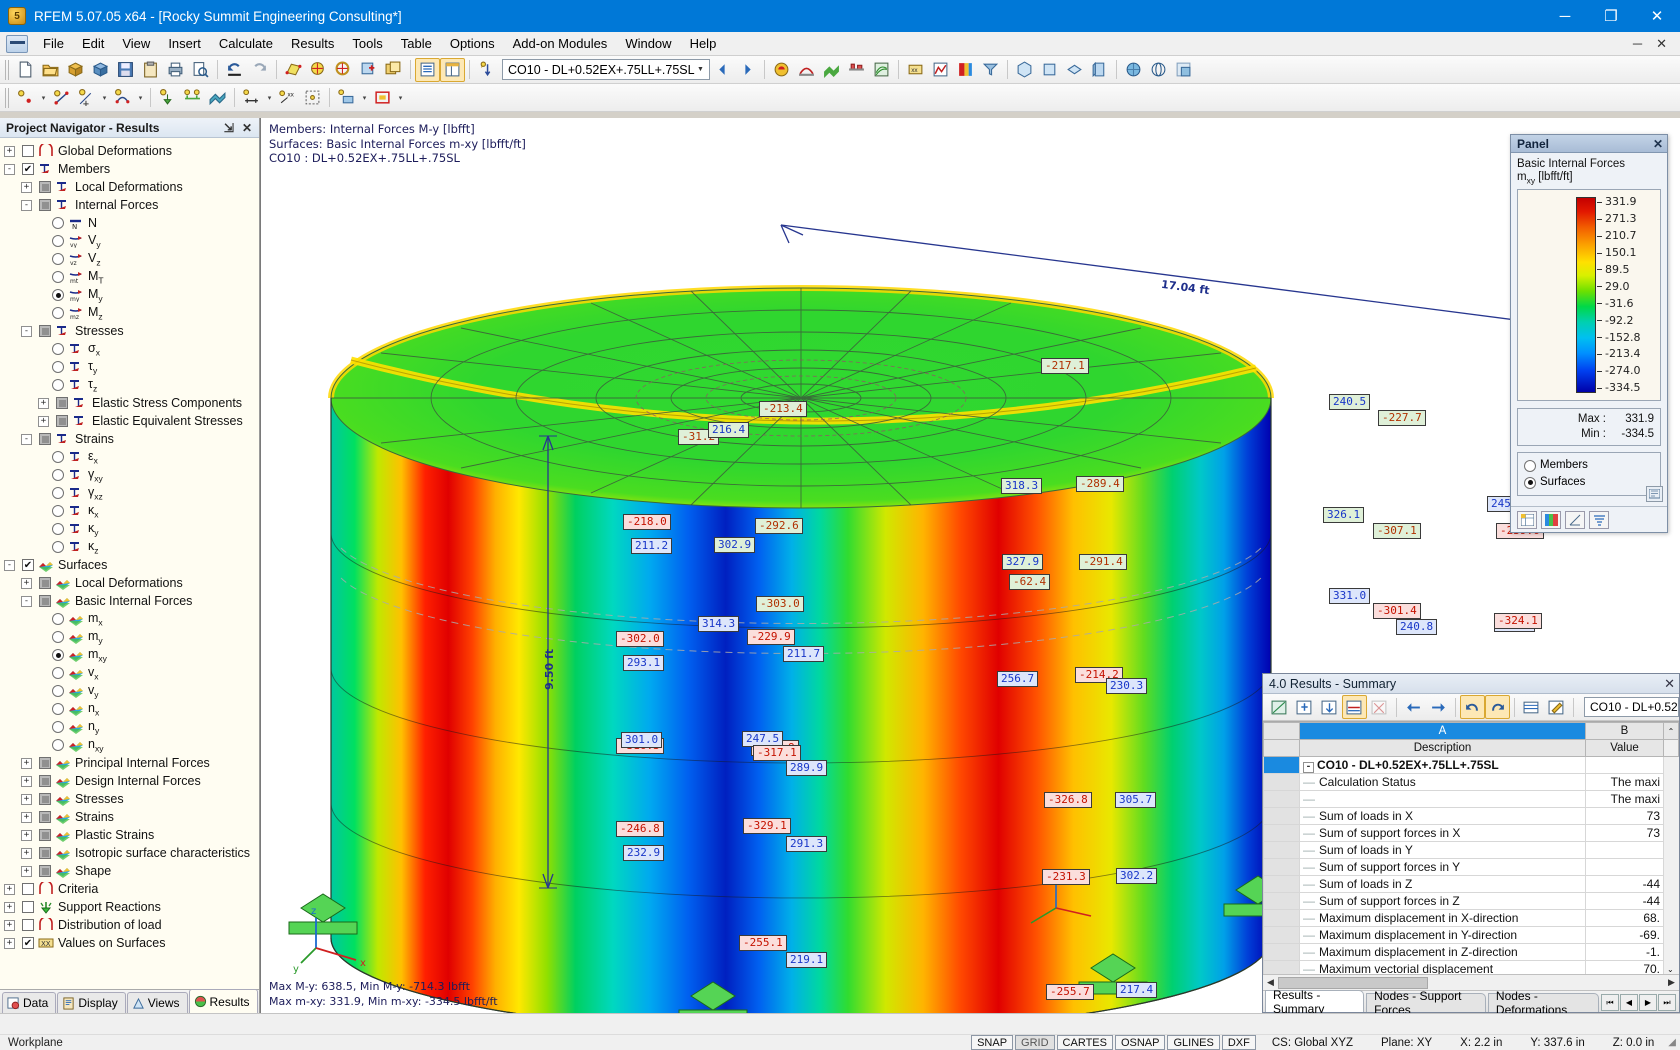 This screenshot has height=1050, width=1680. Describe the element at coordinates (136, 43) in the screenshot. I see `menu-item-view: View` at that location.